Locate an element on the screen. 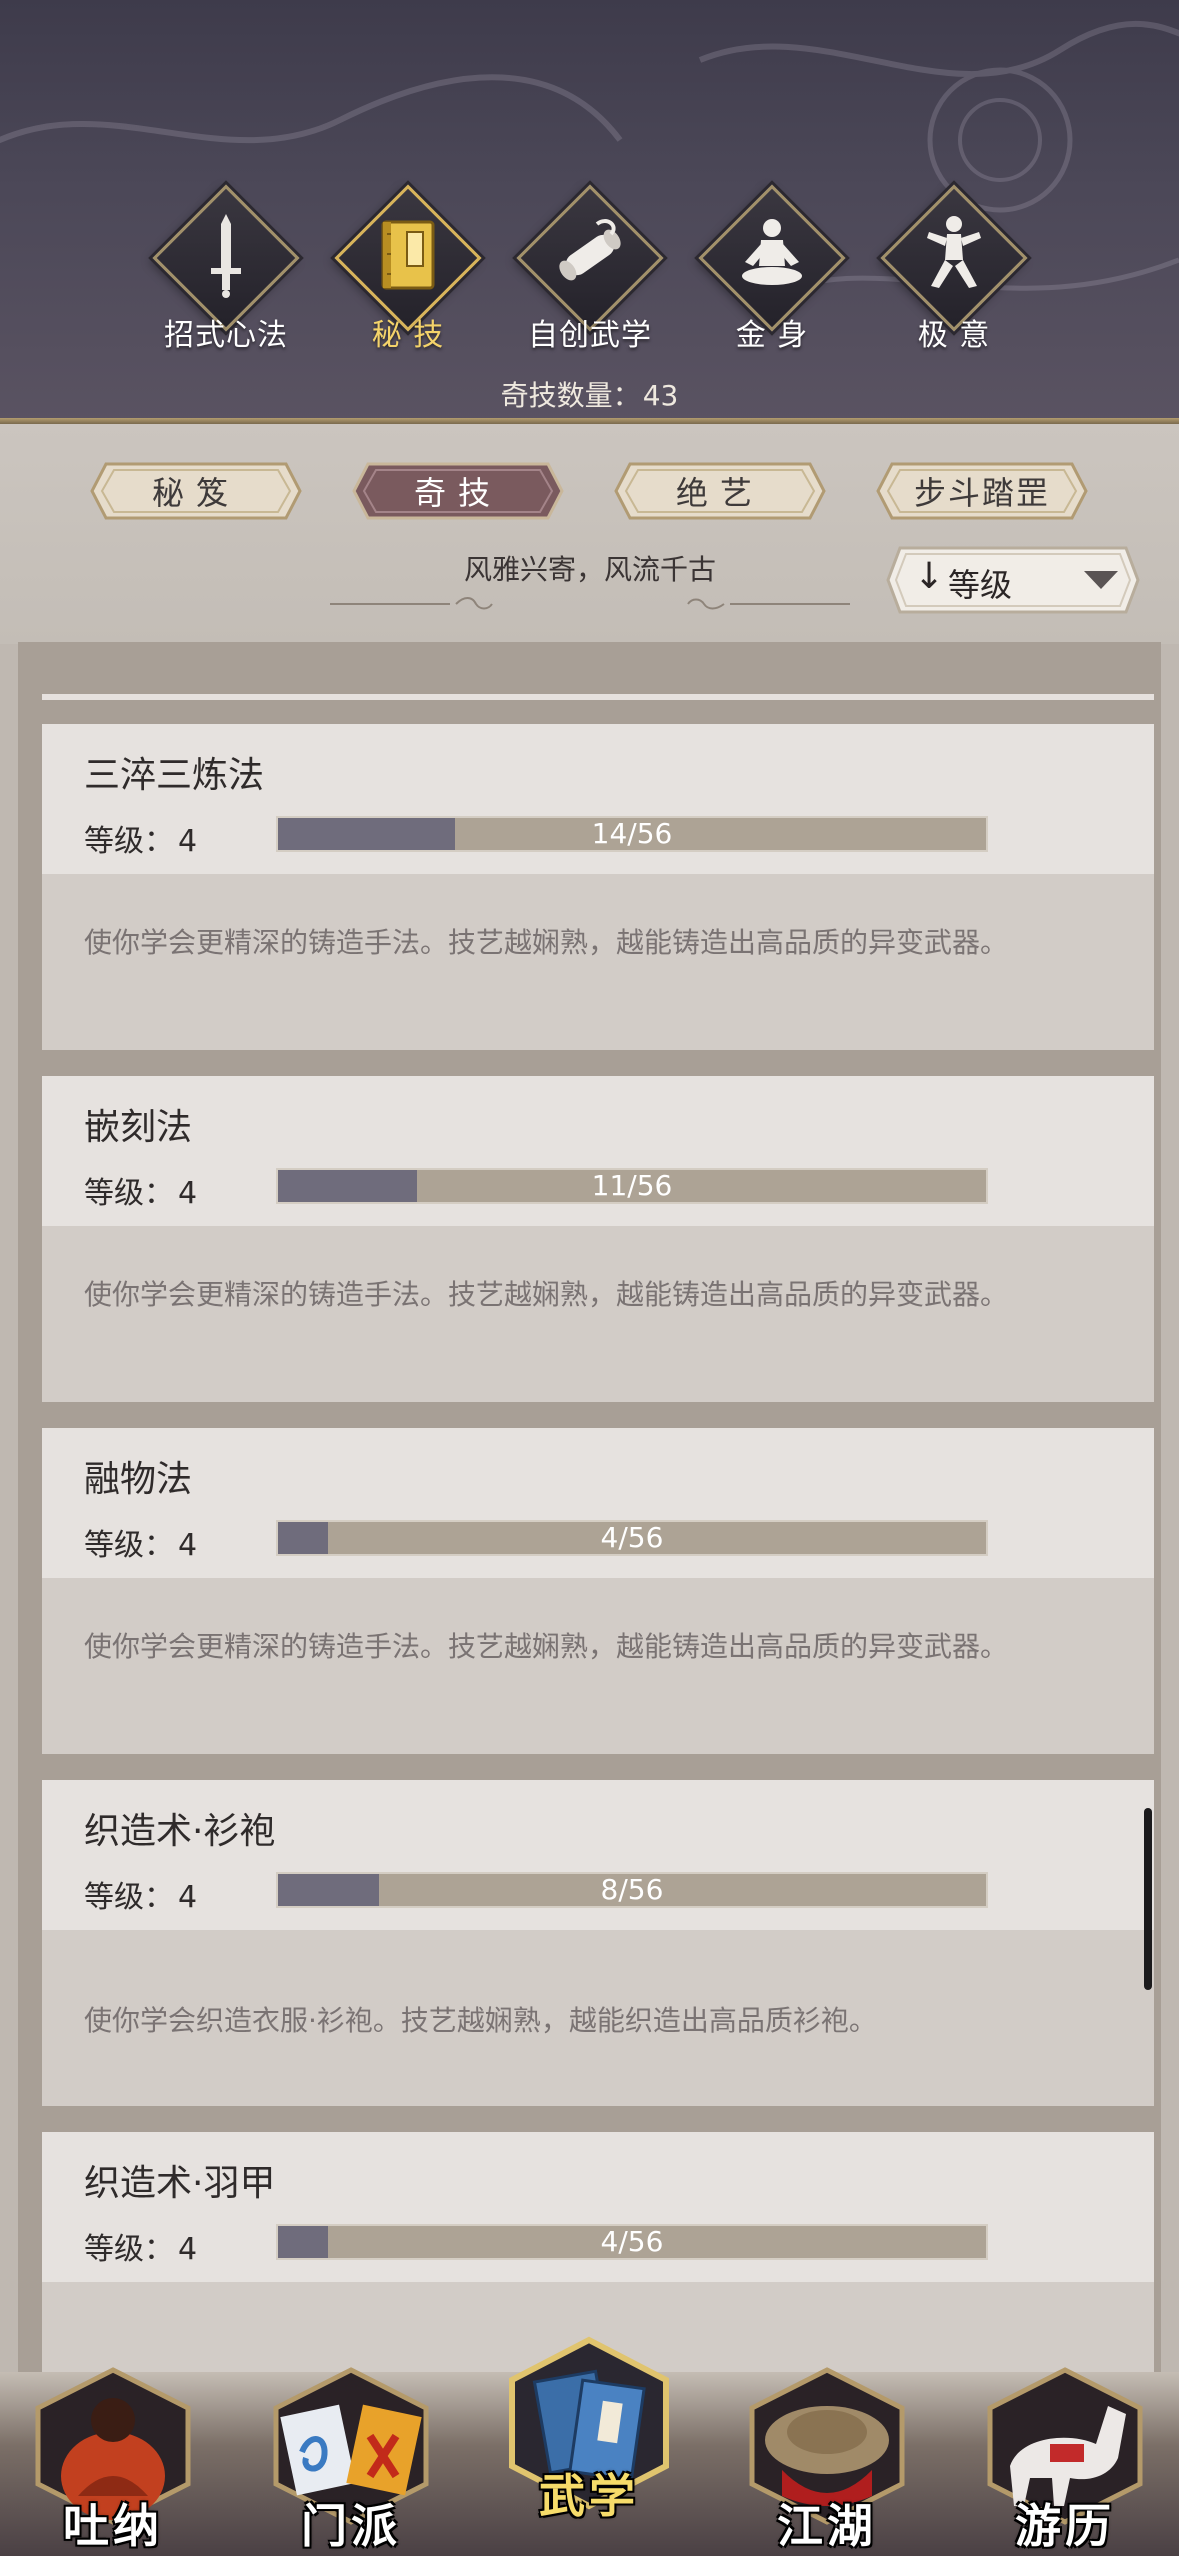 The width and height of the screenshot is (1179, 2556). nav-jianghu: 江湖 is located at coordinates (827, 2461).